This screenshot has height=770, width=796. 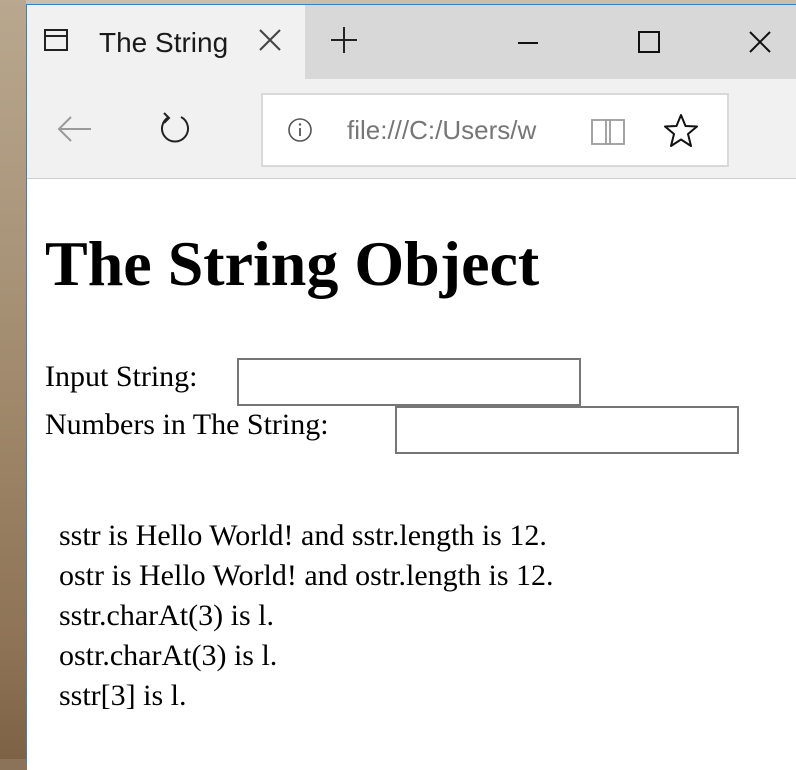 What do you see at coordinates (567, 430) in the screenshot?
I see `numbers-field` at bounding box center [567, 430].